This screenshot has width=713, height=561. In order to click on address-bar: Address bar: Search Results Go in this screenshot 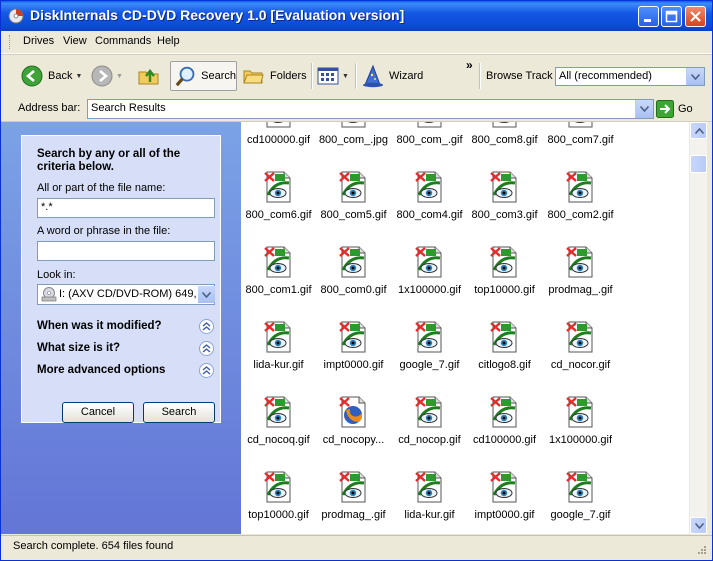, I will do `click(356, 109)`.